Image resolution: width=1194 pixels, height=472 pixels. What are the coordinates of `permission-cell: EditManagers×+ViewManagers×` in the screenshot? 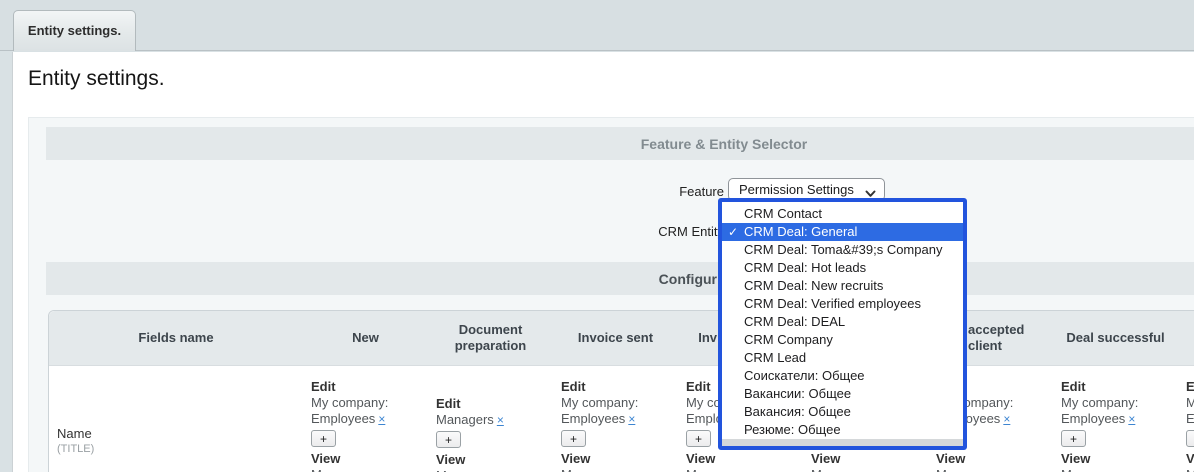 It's located at (490, 419).